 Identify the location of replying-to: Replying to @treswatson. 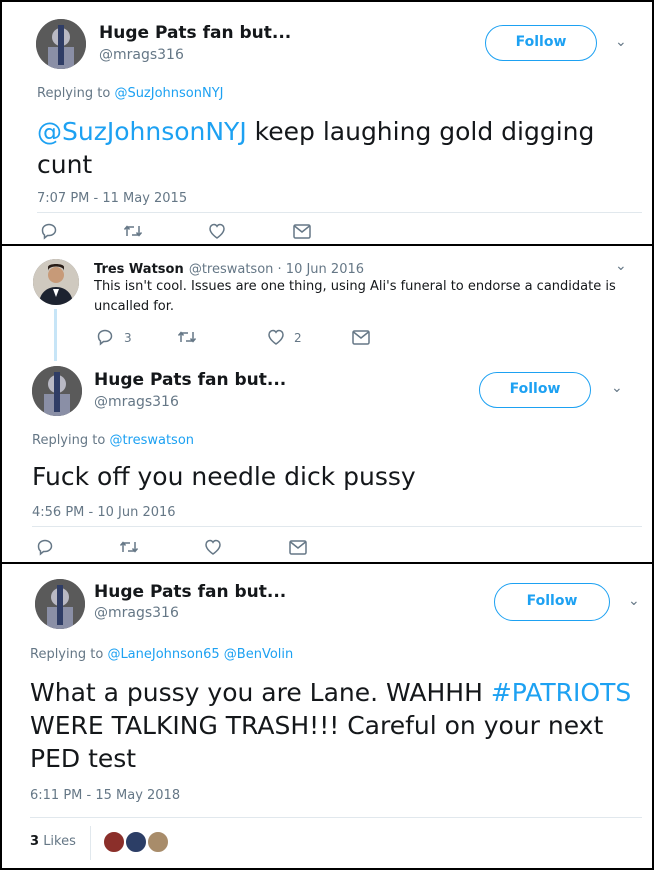
(113, 440).